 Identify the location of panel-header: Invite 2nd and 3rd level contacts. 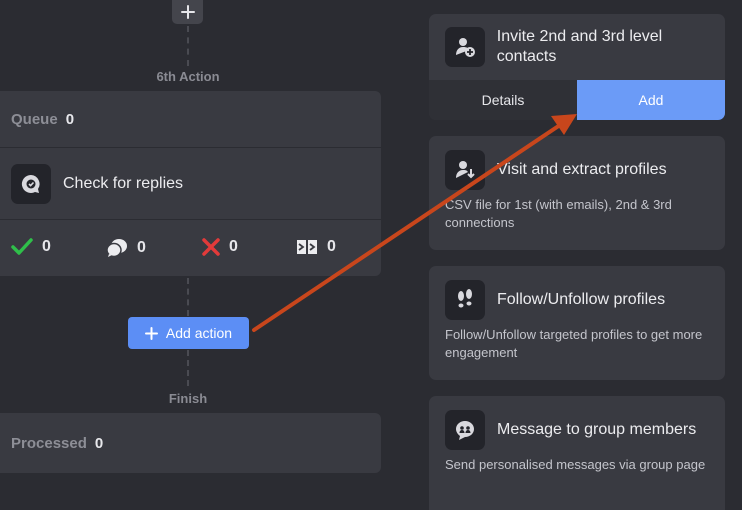
(577, 47).